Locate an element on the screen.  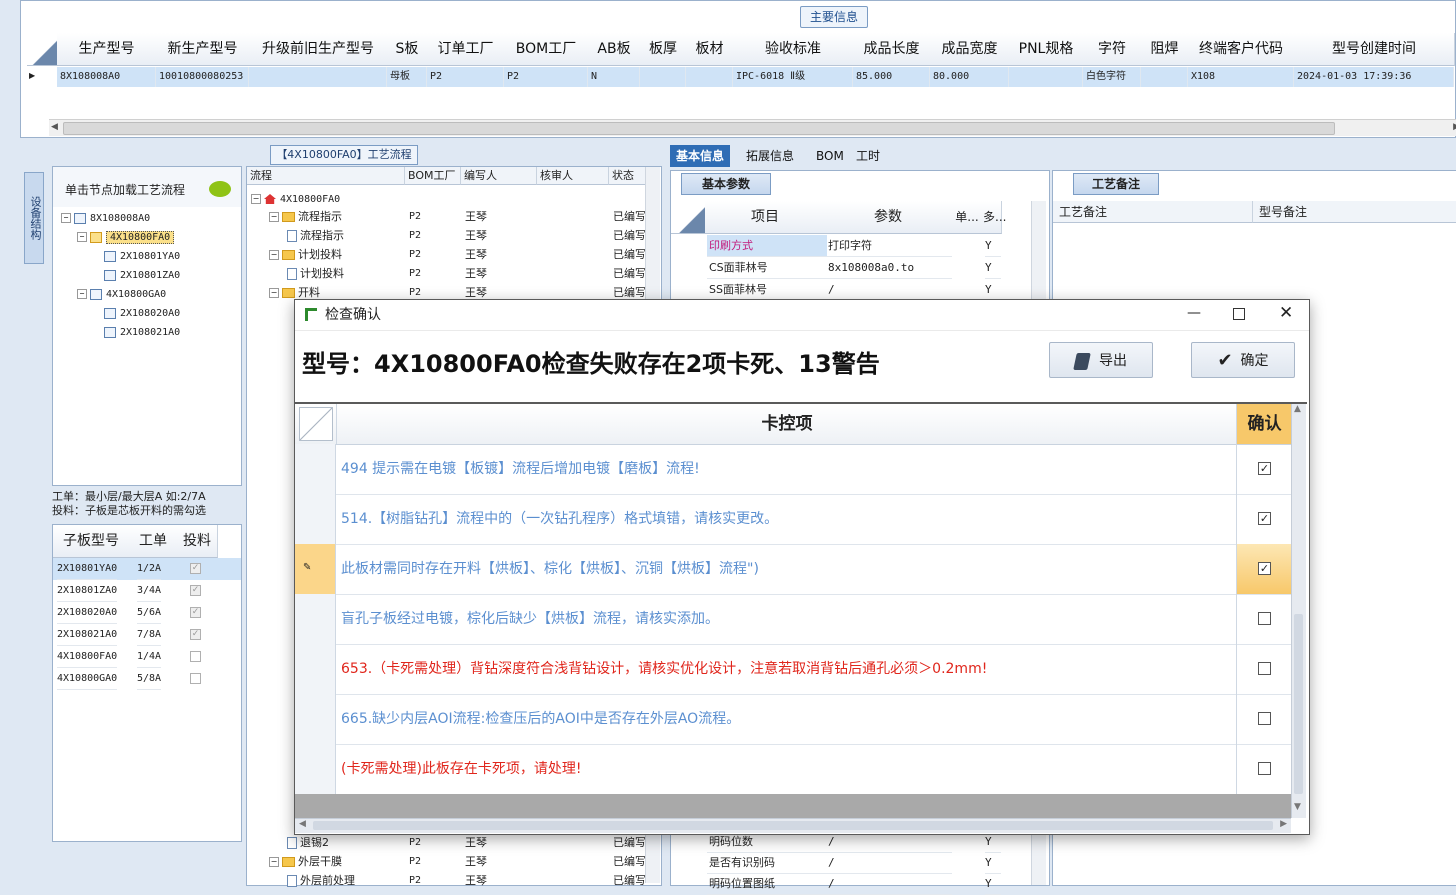
basic-col-header: 参数 is located at coordinates (888, 217).